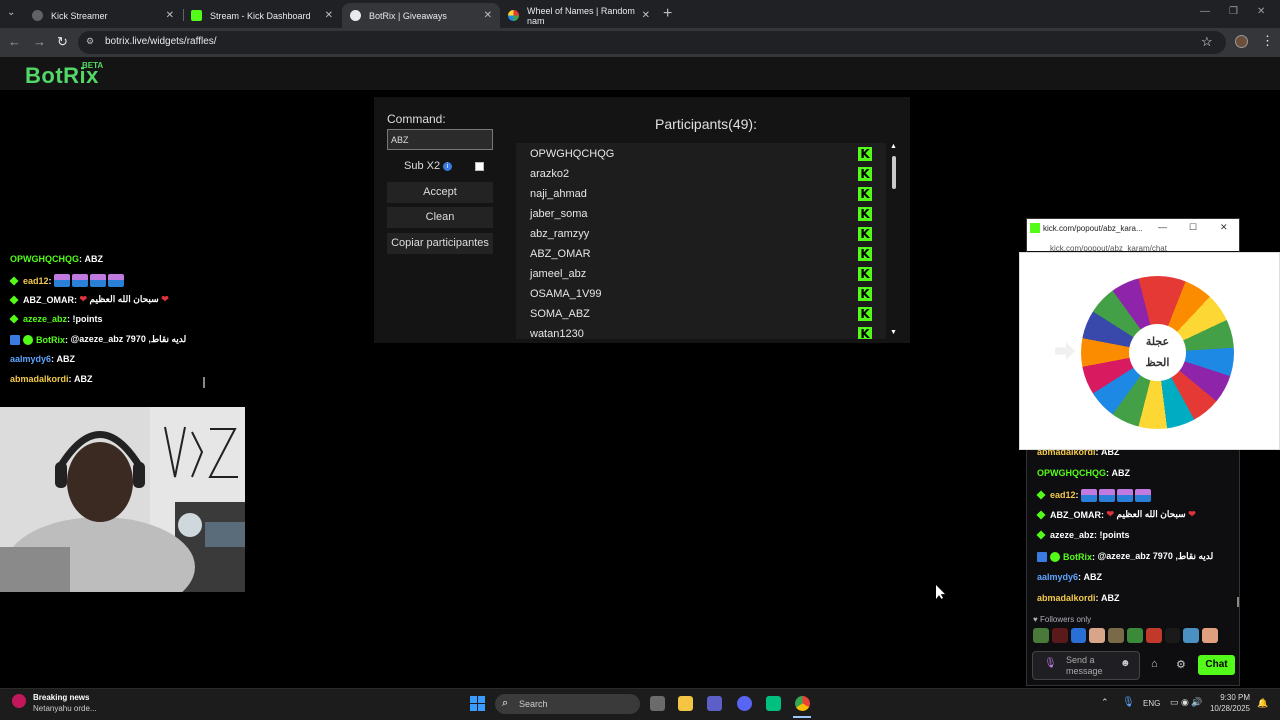  What do you see at coordinates (479, 166) in the screenshot?
I see `sub-x2-checkbox` at bounding box center [479, 166].